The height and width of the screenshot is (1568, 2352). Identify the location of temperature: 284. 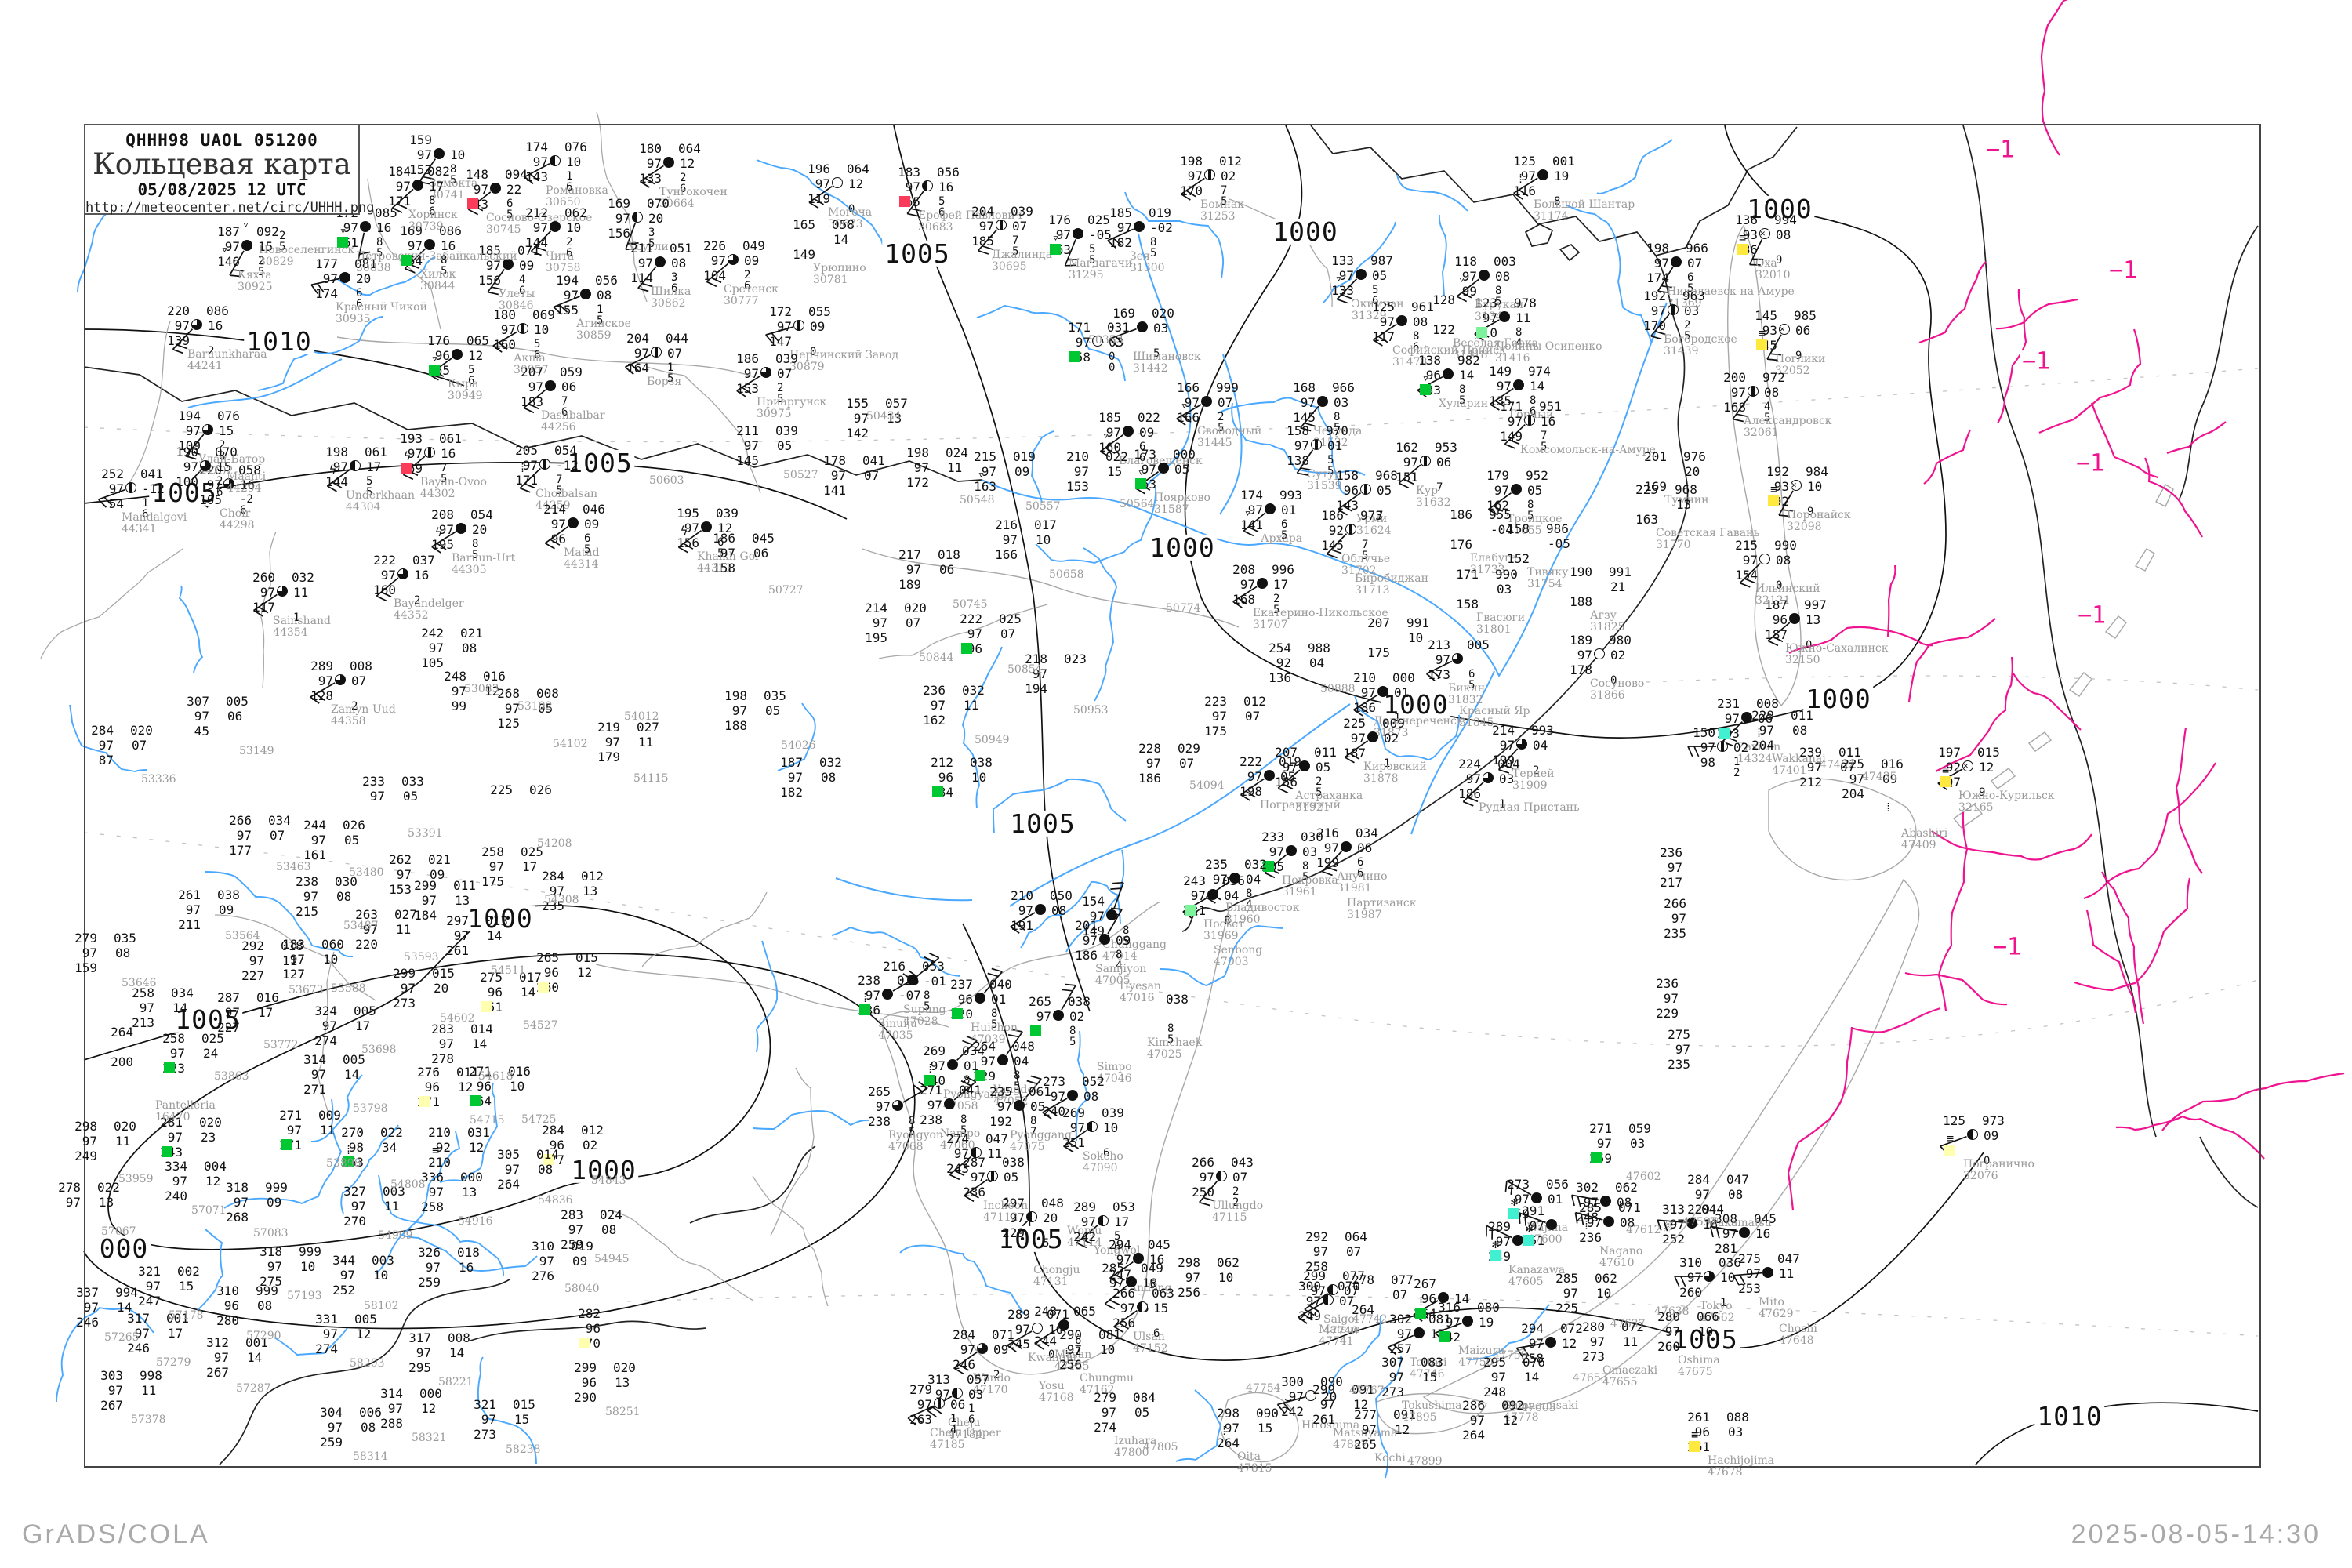
(1698, 1179).